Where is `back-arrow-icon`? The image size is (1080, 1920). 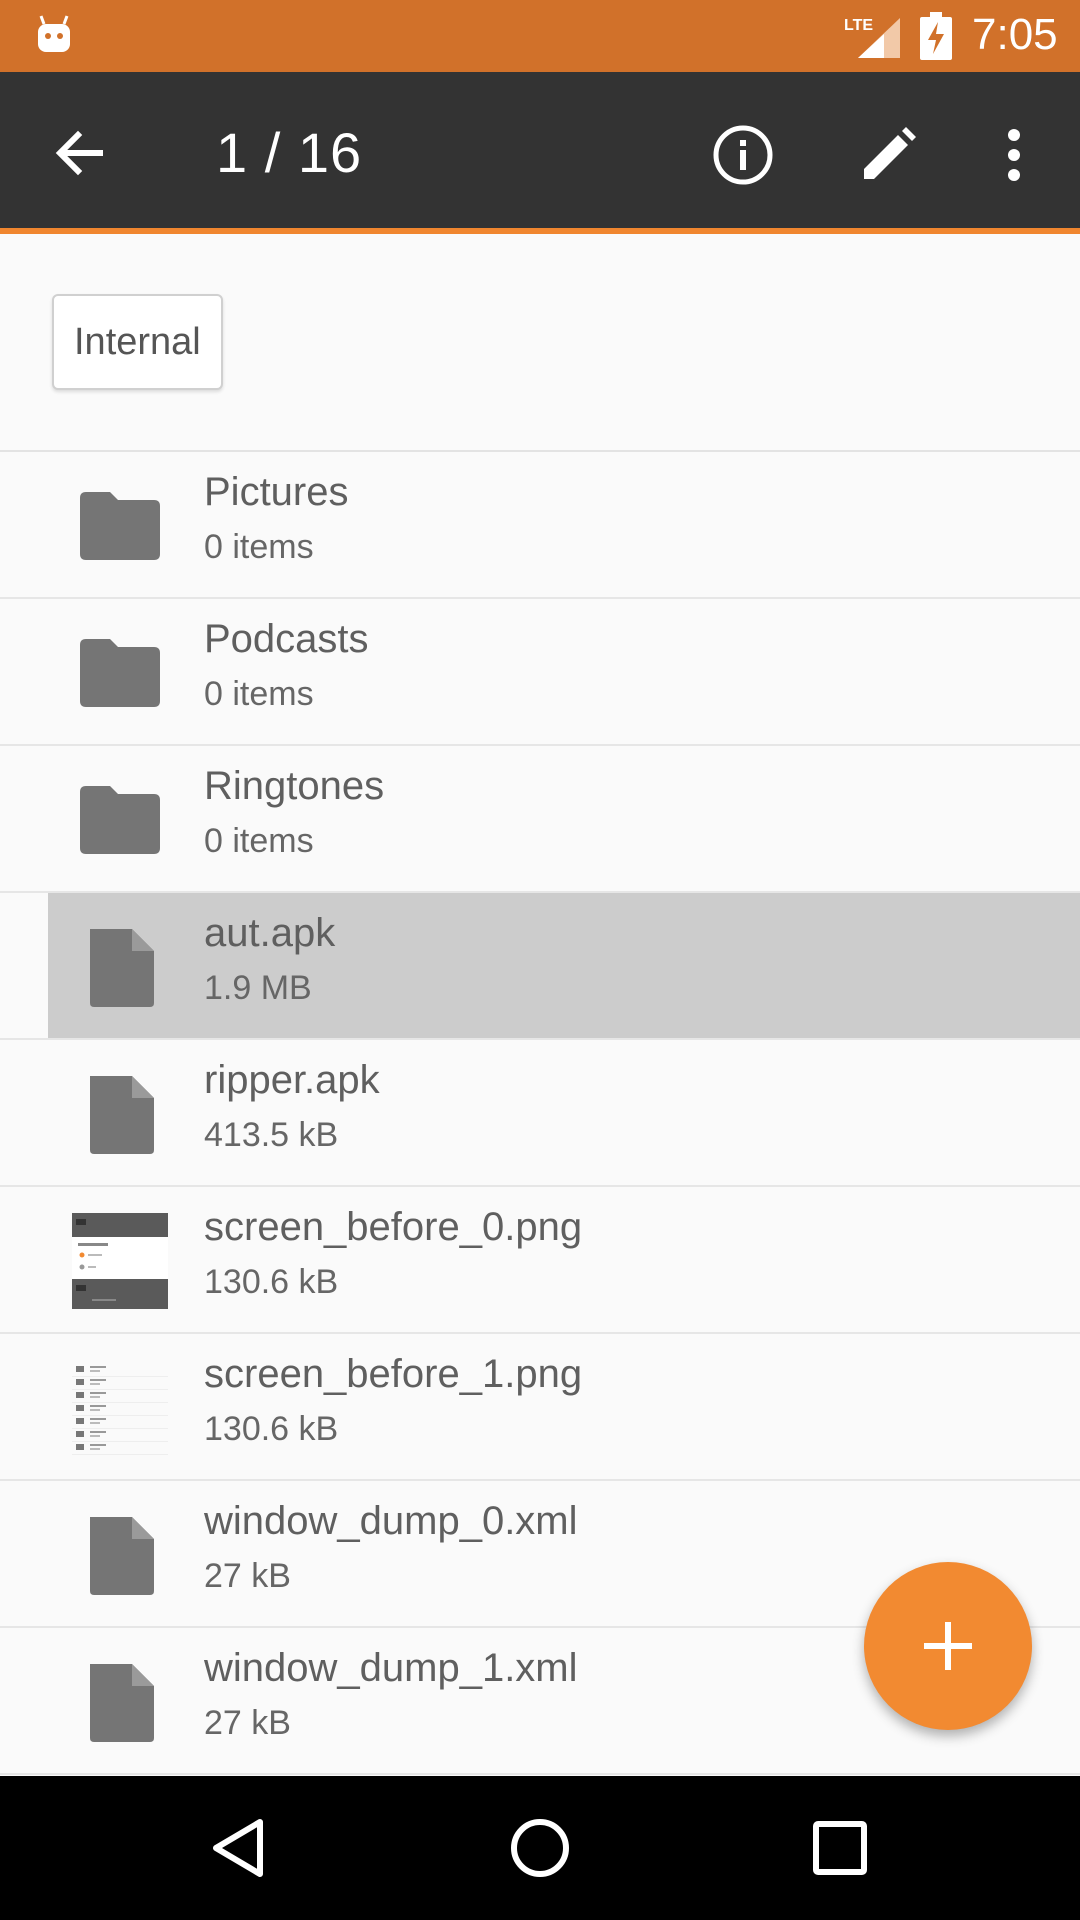 back-arrow-icon is located at coordinates (80, 153).